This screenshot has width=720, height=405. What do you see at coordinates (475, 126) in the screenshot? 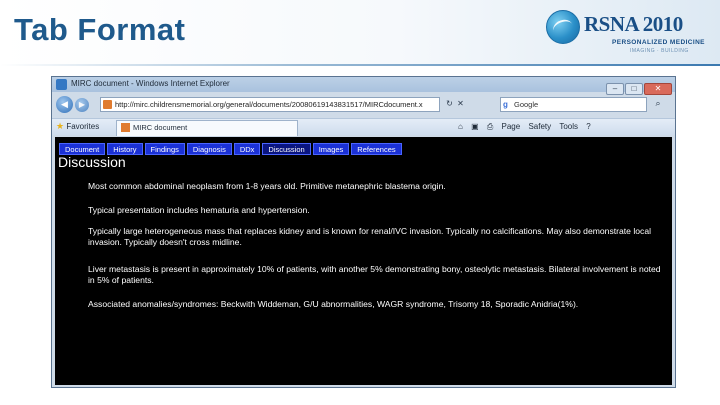
I see `feeds-icon: ▣` at bounding box center [475, 126].